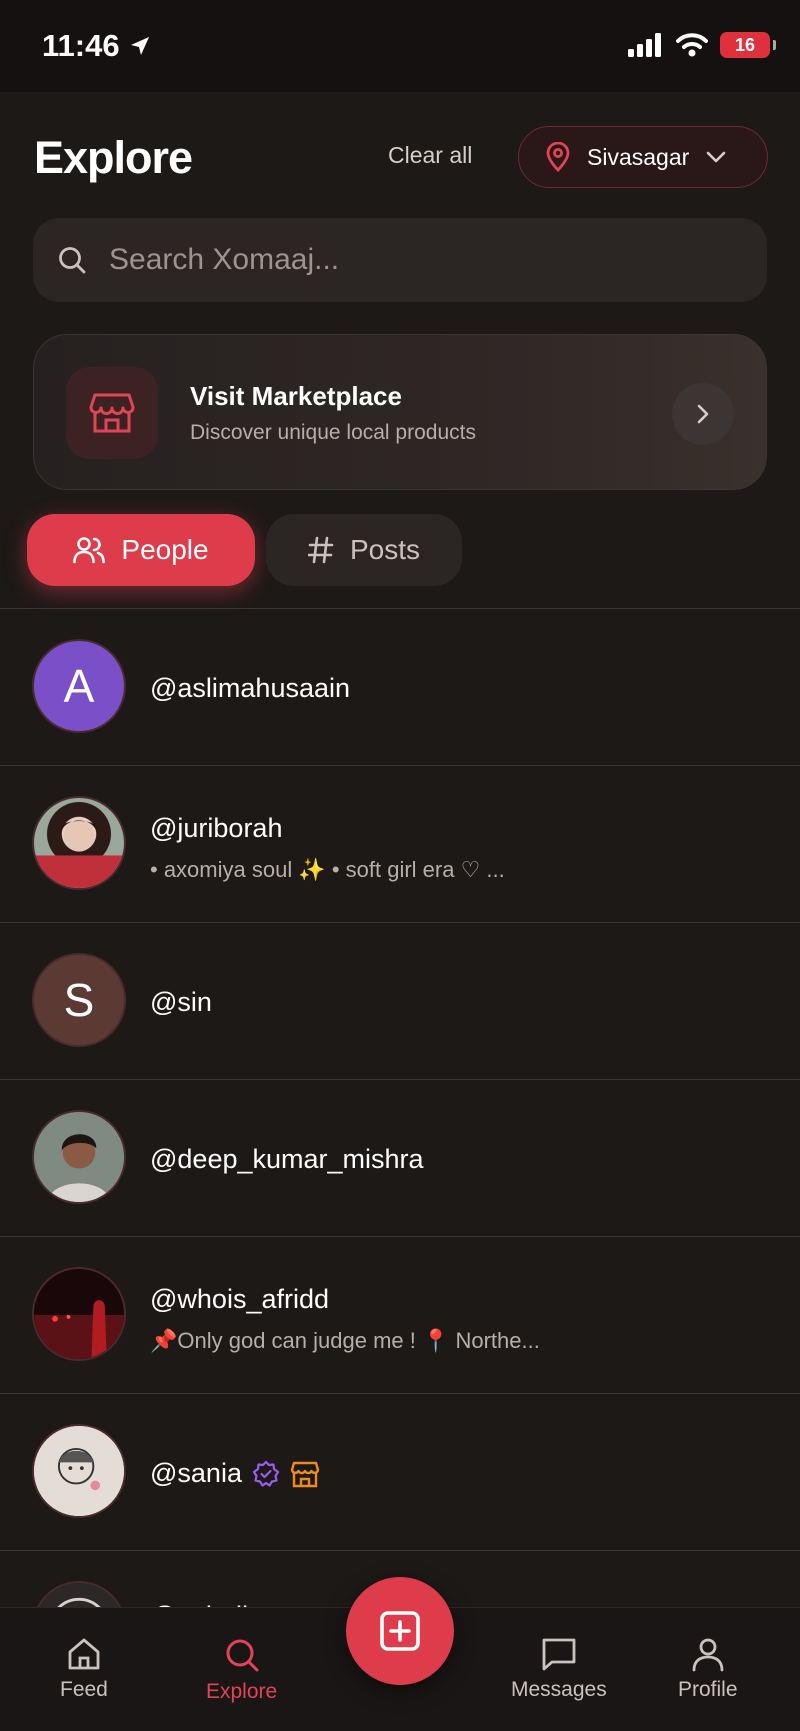  I want to click on clock-text: 11:46, so click(81, 45).